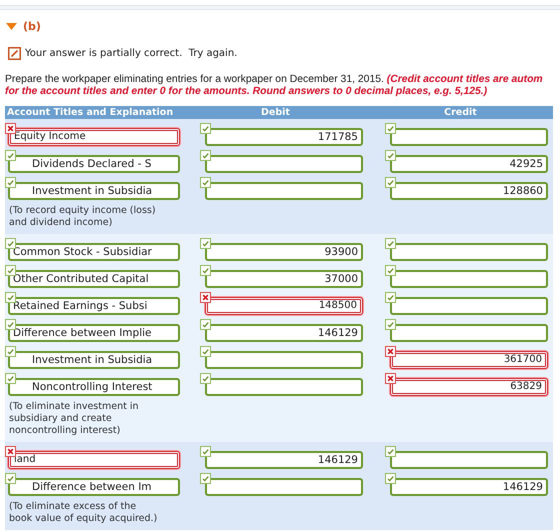  I want to click on account-field: Other Contributed Capital, so click(94, 279).